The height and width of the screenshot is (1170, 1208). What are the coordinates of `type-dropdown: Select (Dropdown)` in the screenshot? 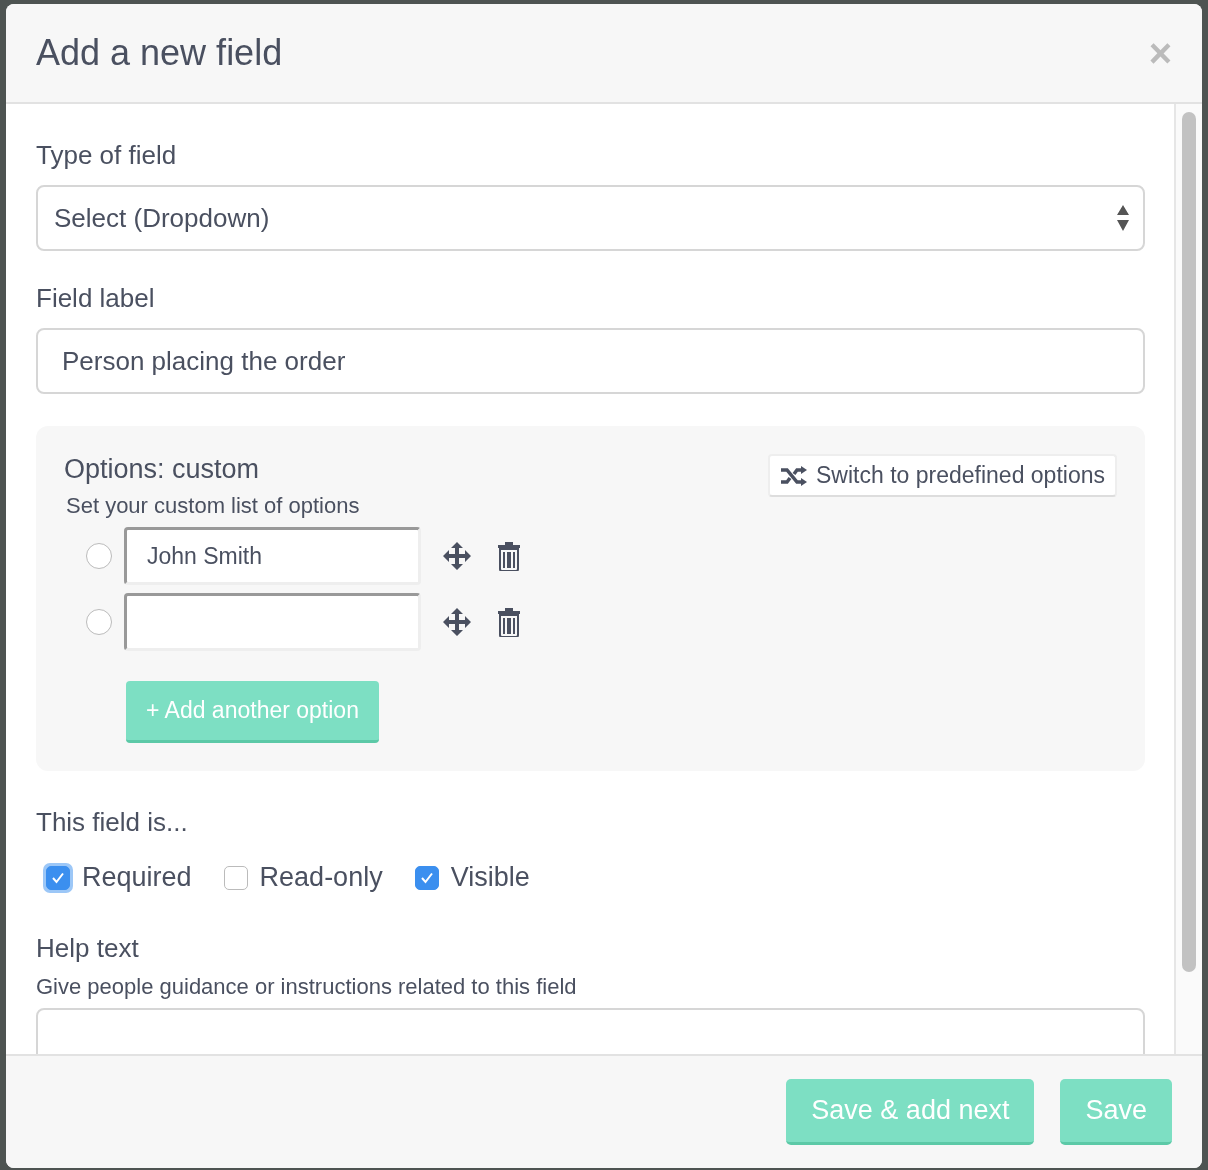 It's located at (590, 218).